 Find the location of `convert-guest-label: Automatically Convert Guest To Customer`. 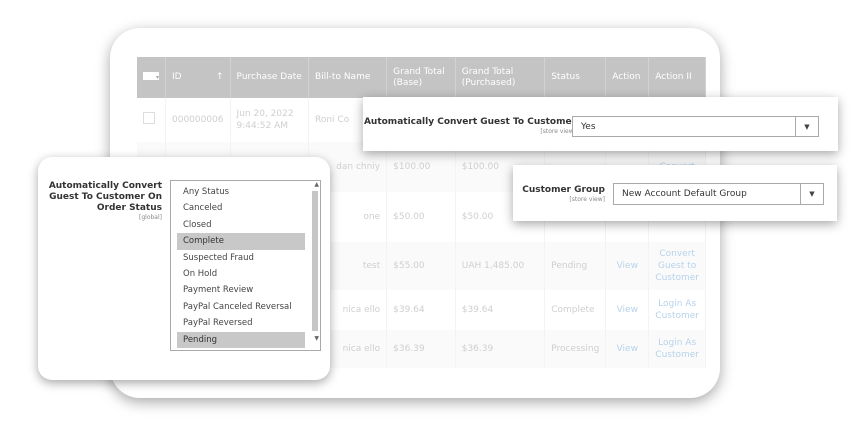

convert-guest-label: Automatically Convert Guest To Customer is located at coordinates (469, 122).